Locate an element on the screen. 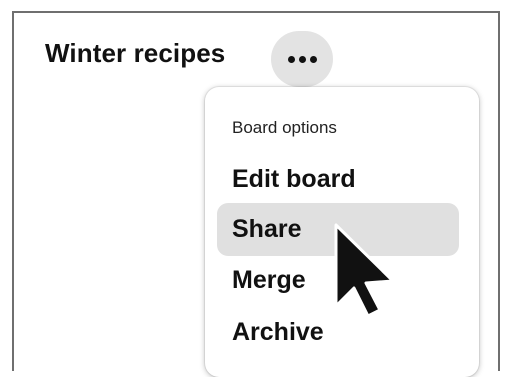 This screenshot has width=506, height=377. mouse-pointer-icon is located at coordinates (364, 270).